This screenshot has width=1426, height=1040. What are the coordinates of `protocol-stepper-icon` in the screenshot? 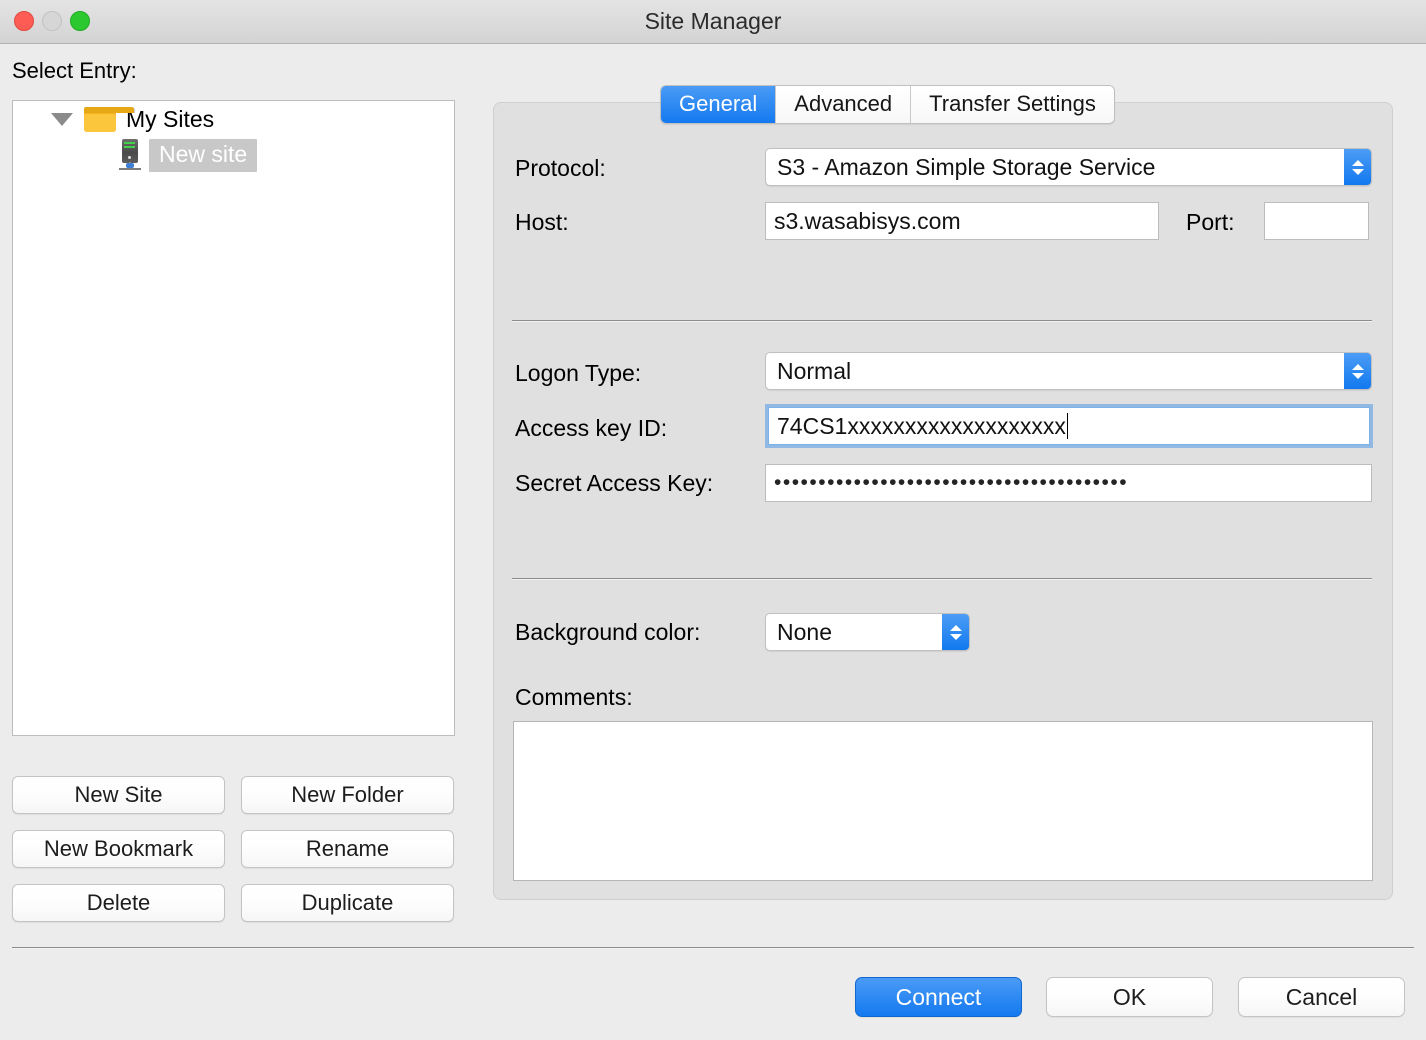 It's located at (1357, 167).